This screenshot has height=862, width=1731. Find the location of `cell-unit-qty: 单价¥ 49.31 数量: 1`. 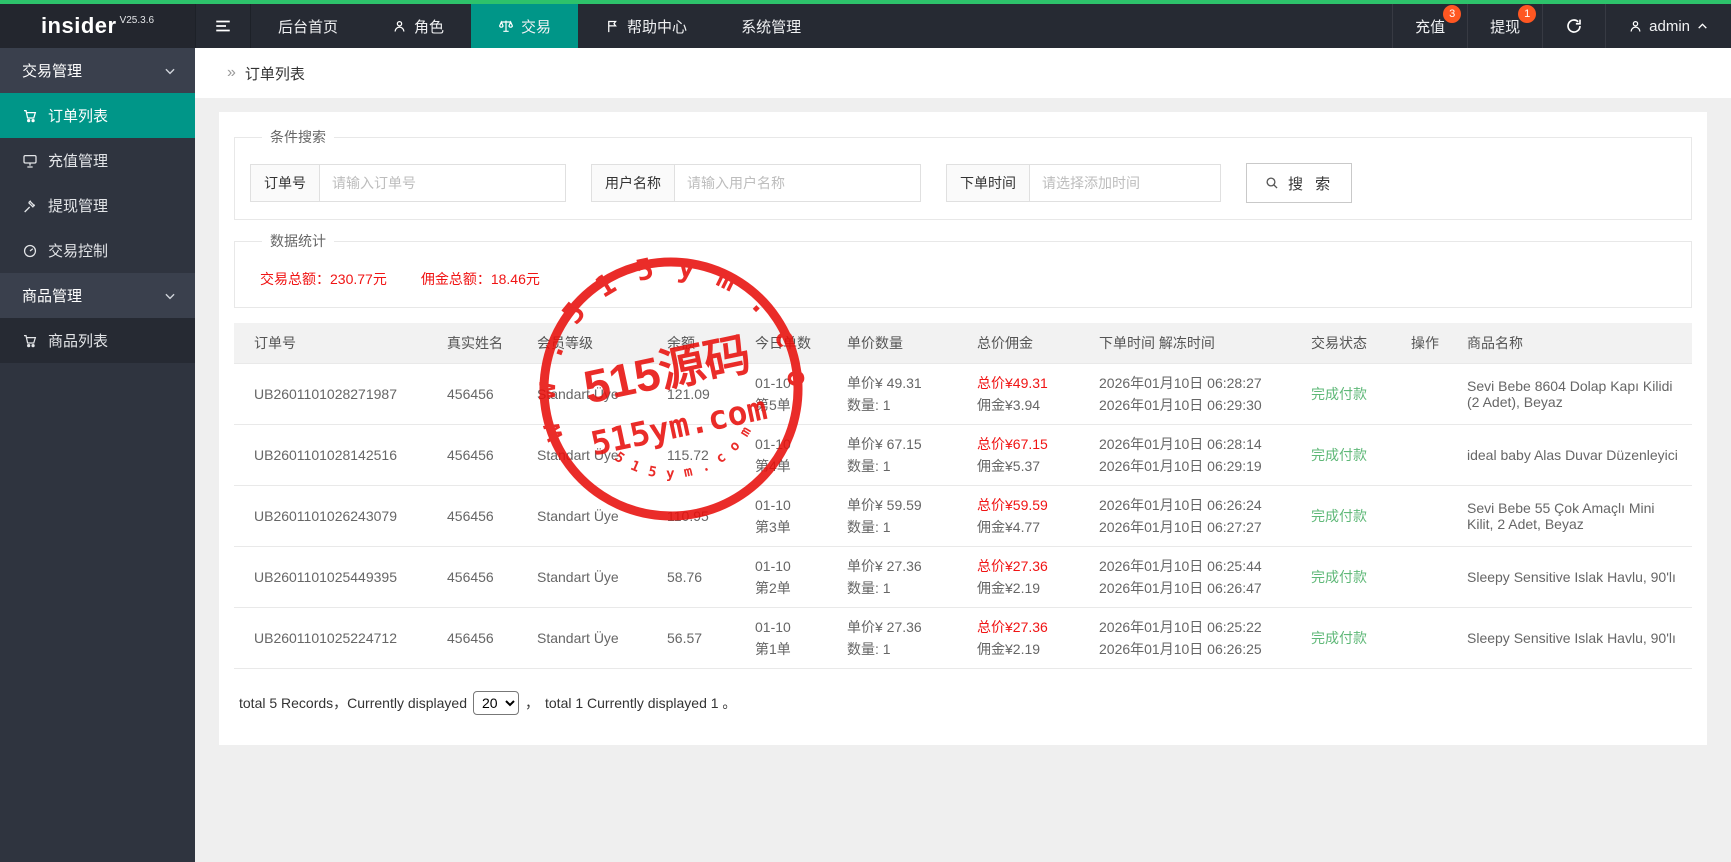

cell-unit-qty: 单价¥ 49.31 数量: 1 is located at coordinates (904, 393).